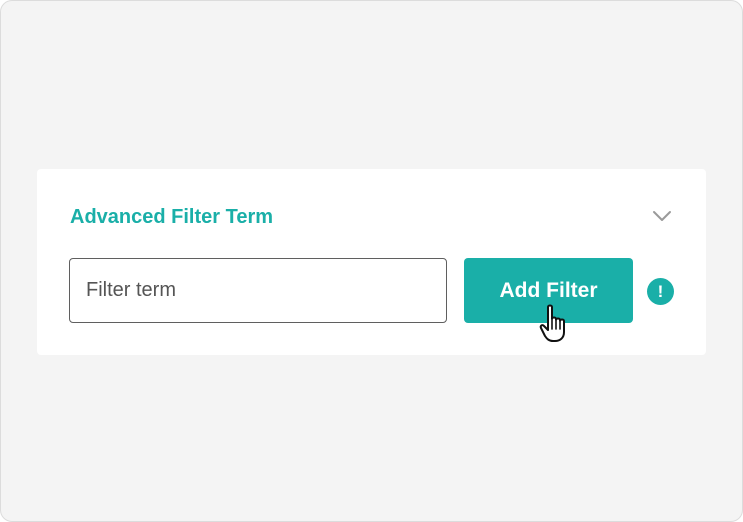 The width and height of the screenshot is (743, 522). Describe the element at coordinates (660, 291) in the screenshot. I see `exclamation-icon: !` at that location.